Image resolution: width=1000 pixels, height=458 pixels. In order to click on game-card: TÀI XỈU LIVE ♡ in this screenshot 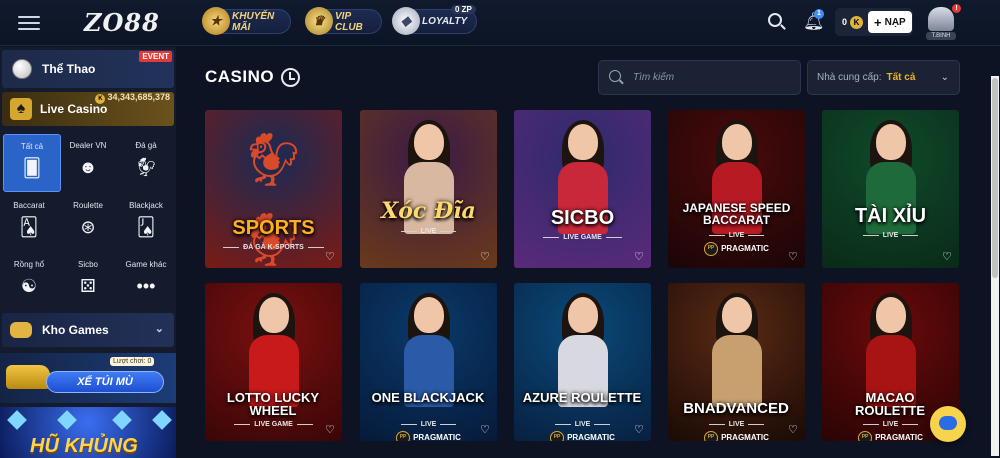, I will do `click(890, 189)`.